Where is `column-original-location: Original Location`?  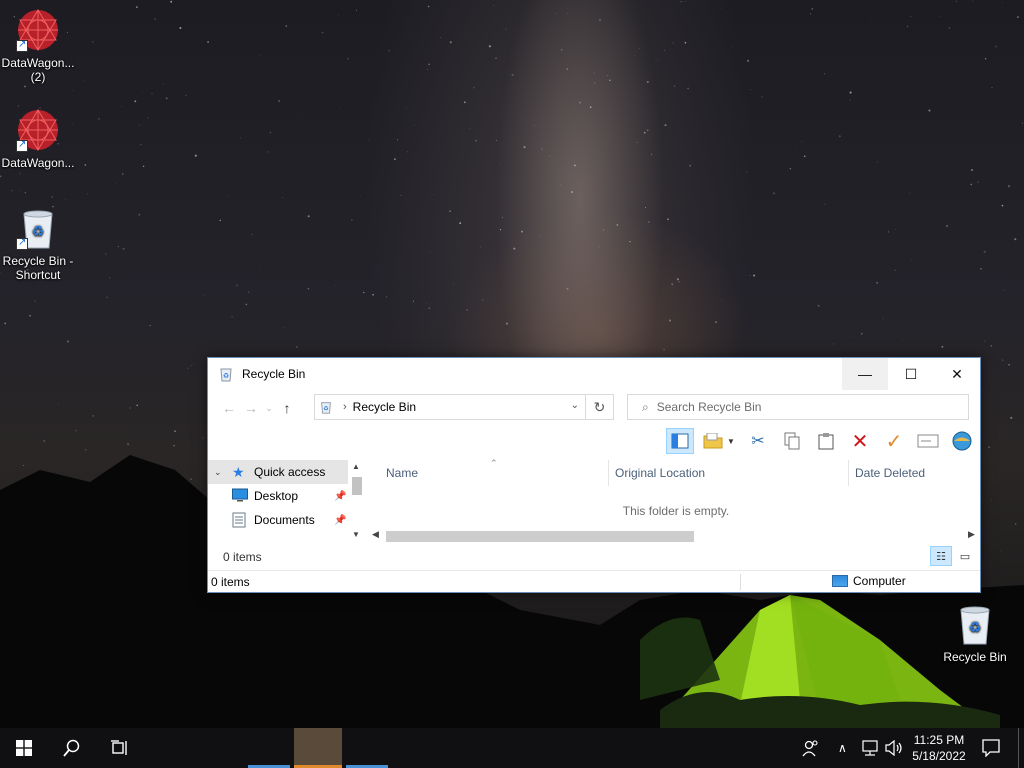
column-original-location: Original Location is located at coordinates (728, 473).